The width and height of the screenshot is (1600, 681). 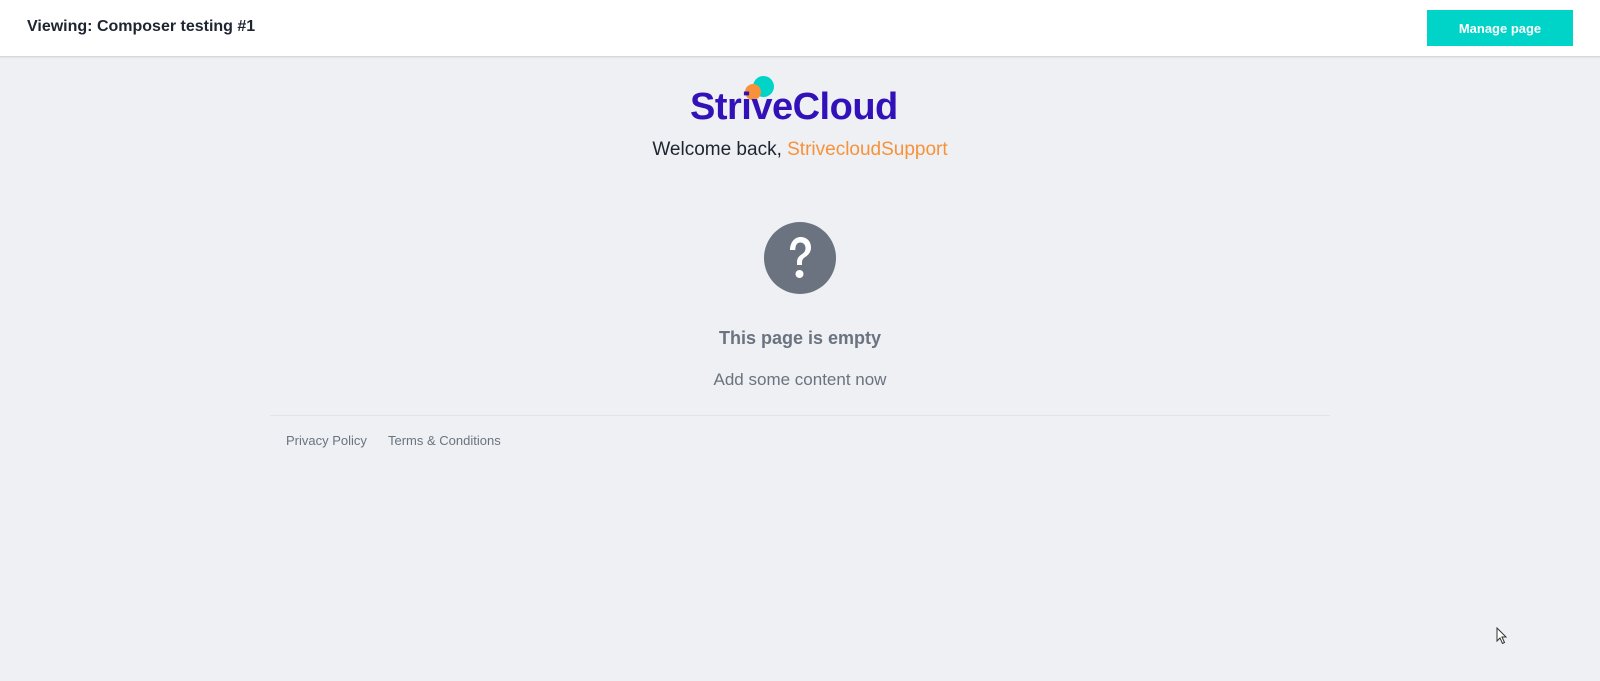 What do you see at coordinates (141, 26) in the screenshot?
I see `page-title: Viewing: Composer testing #1` at bounding box center [141, 26].